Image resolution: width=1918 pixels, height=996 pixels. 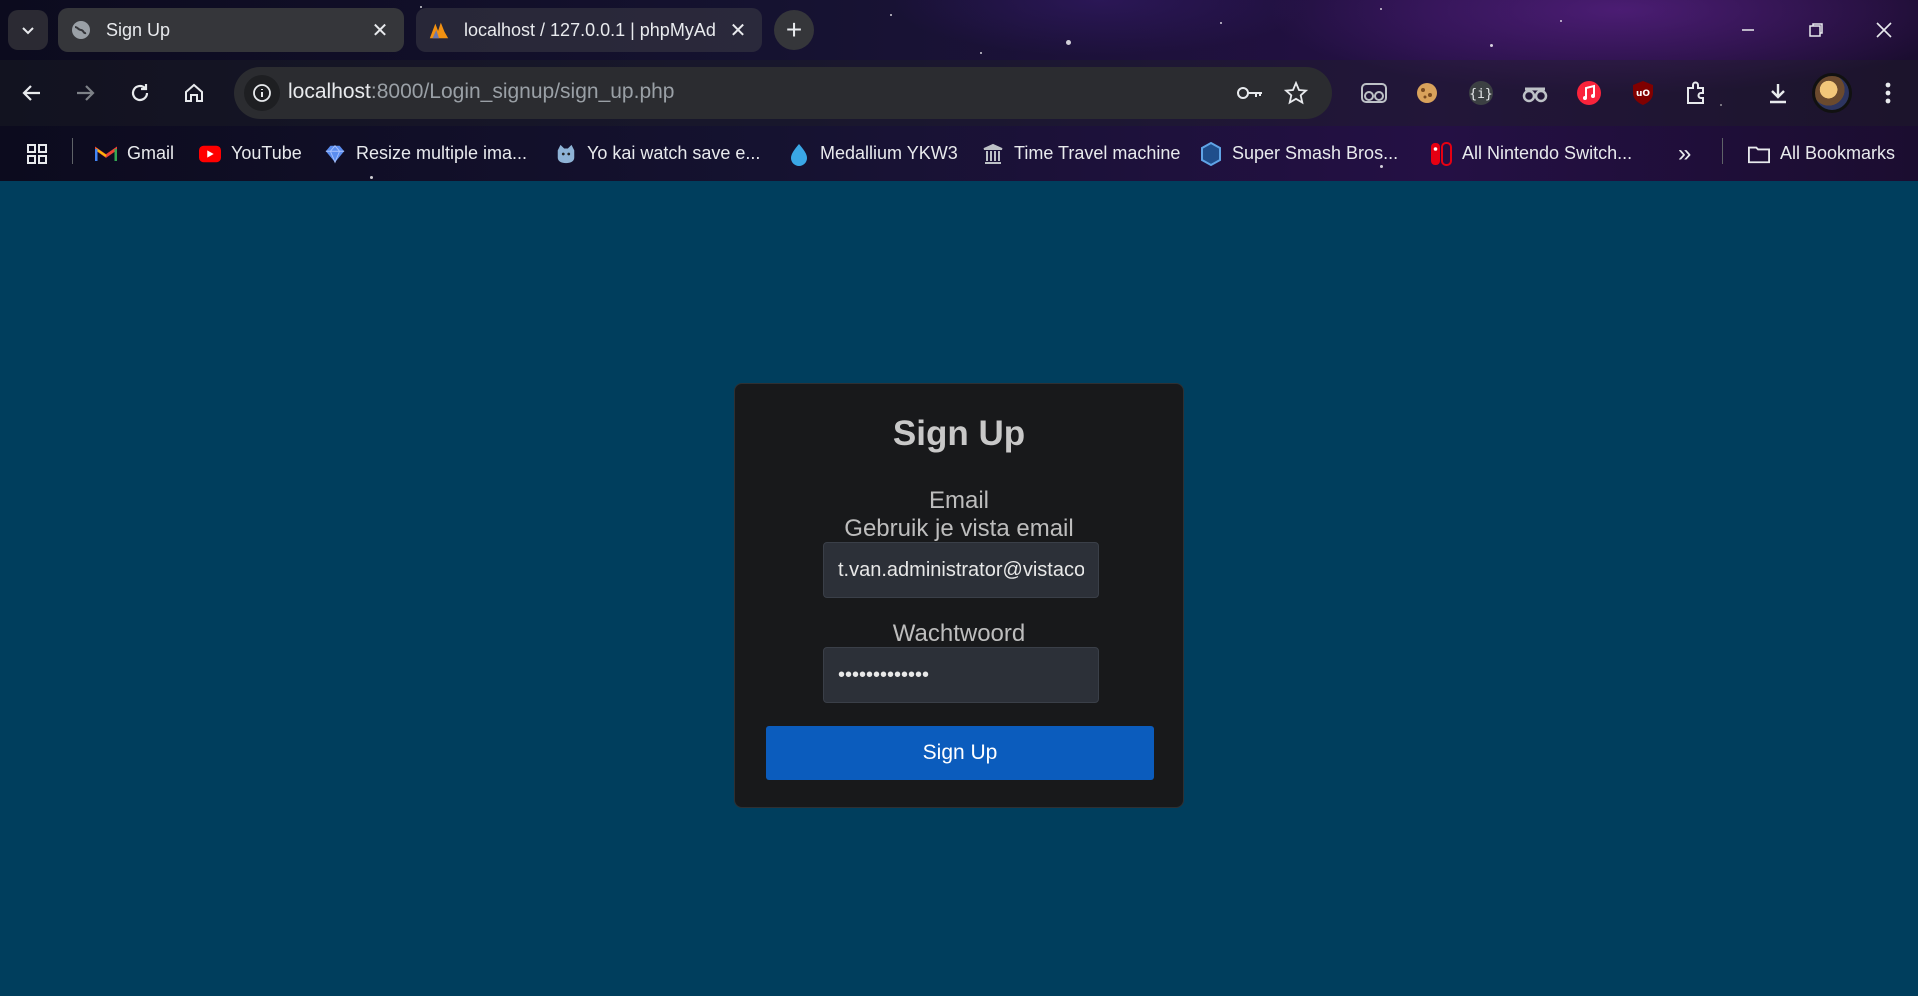 What do you see at coordinates (1427, 93) in the screenshot?
I see `cookie-icon` at bounding box center [1427, 93].